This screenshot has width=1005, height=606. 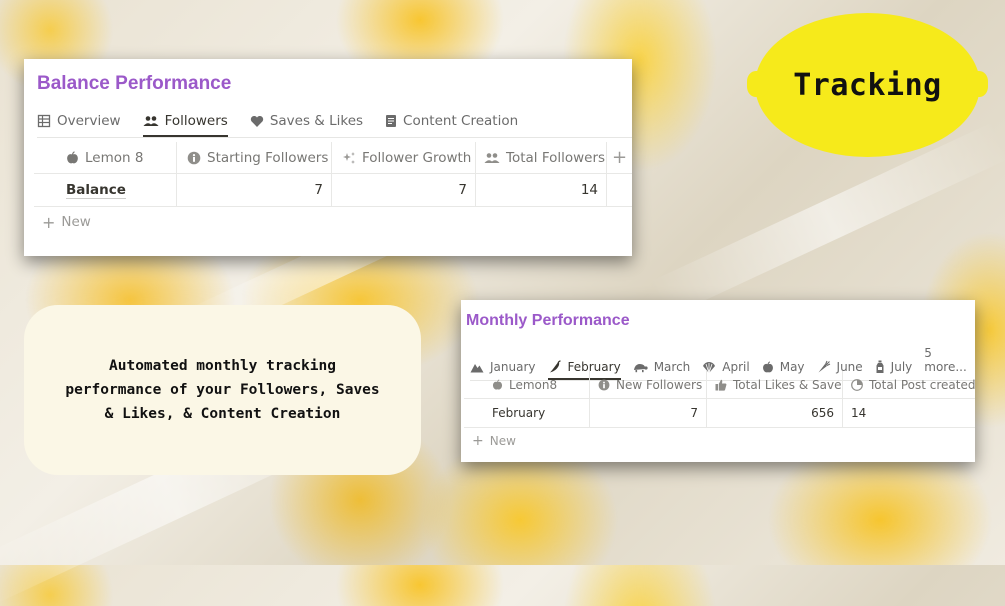 What do you see at coordinates (787, 384) in the screenshot?
I see `column-header-label: Total Likes & Save` at bounding box center [787, 384].